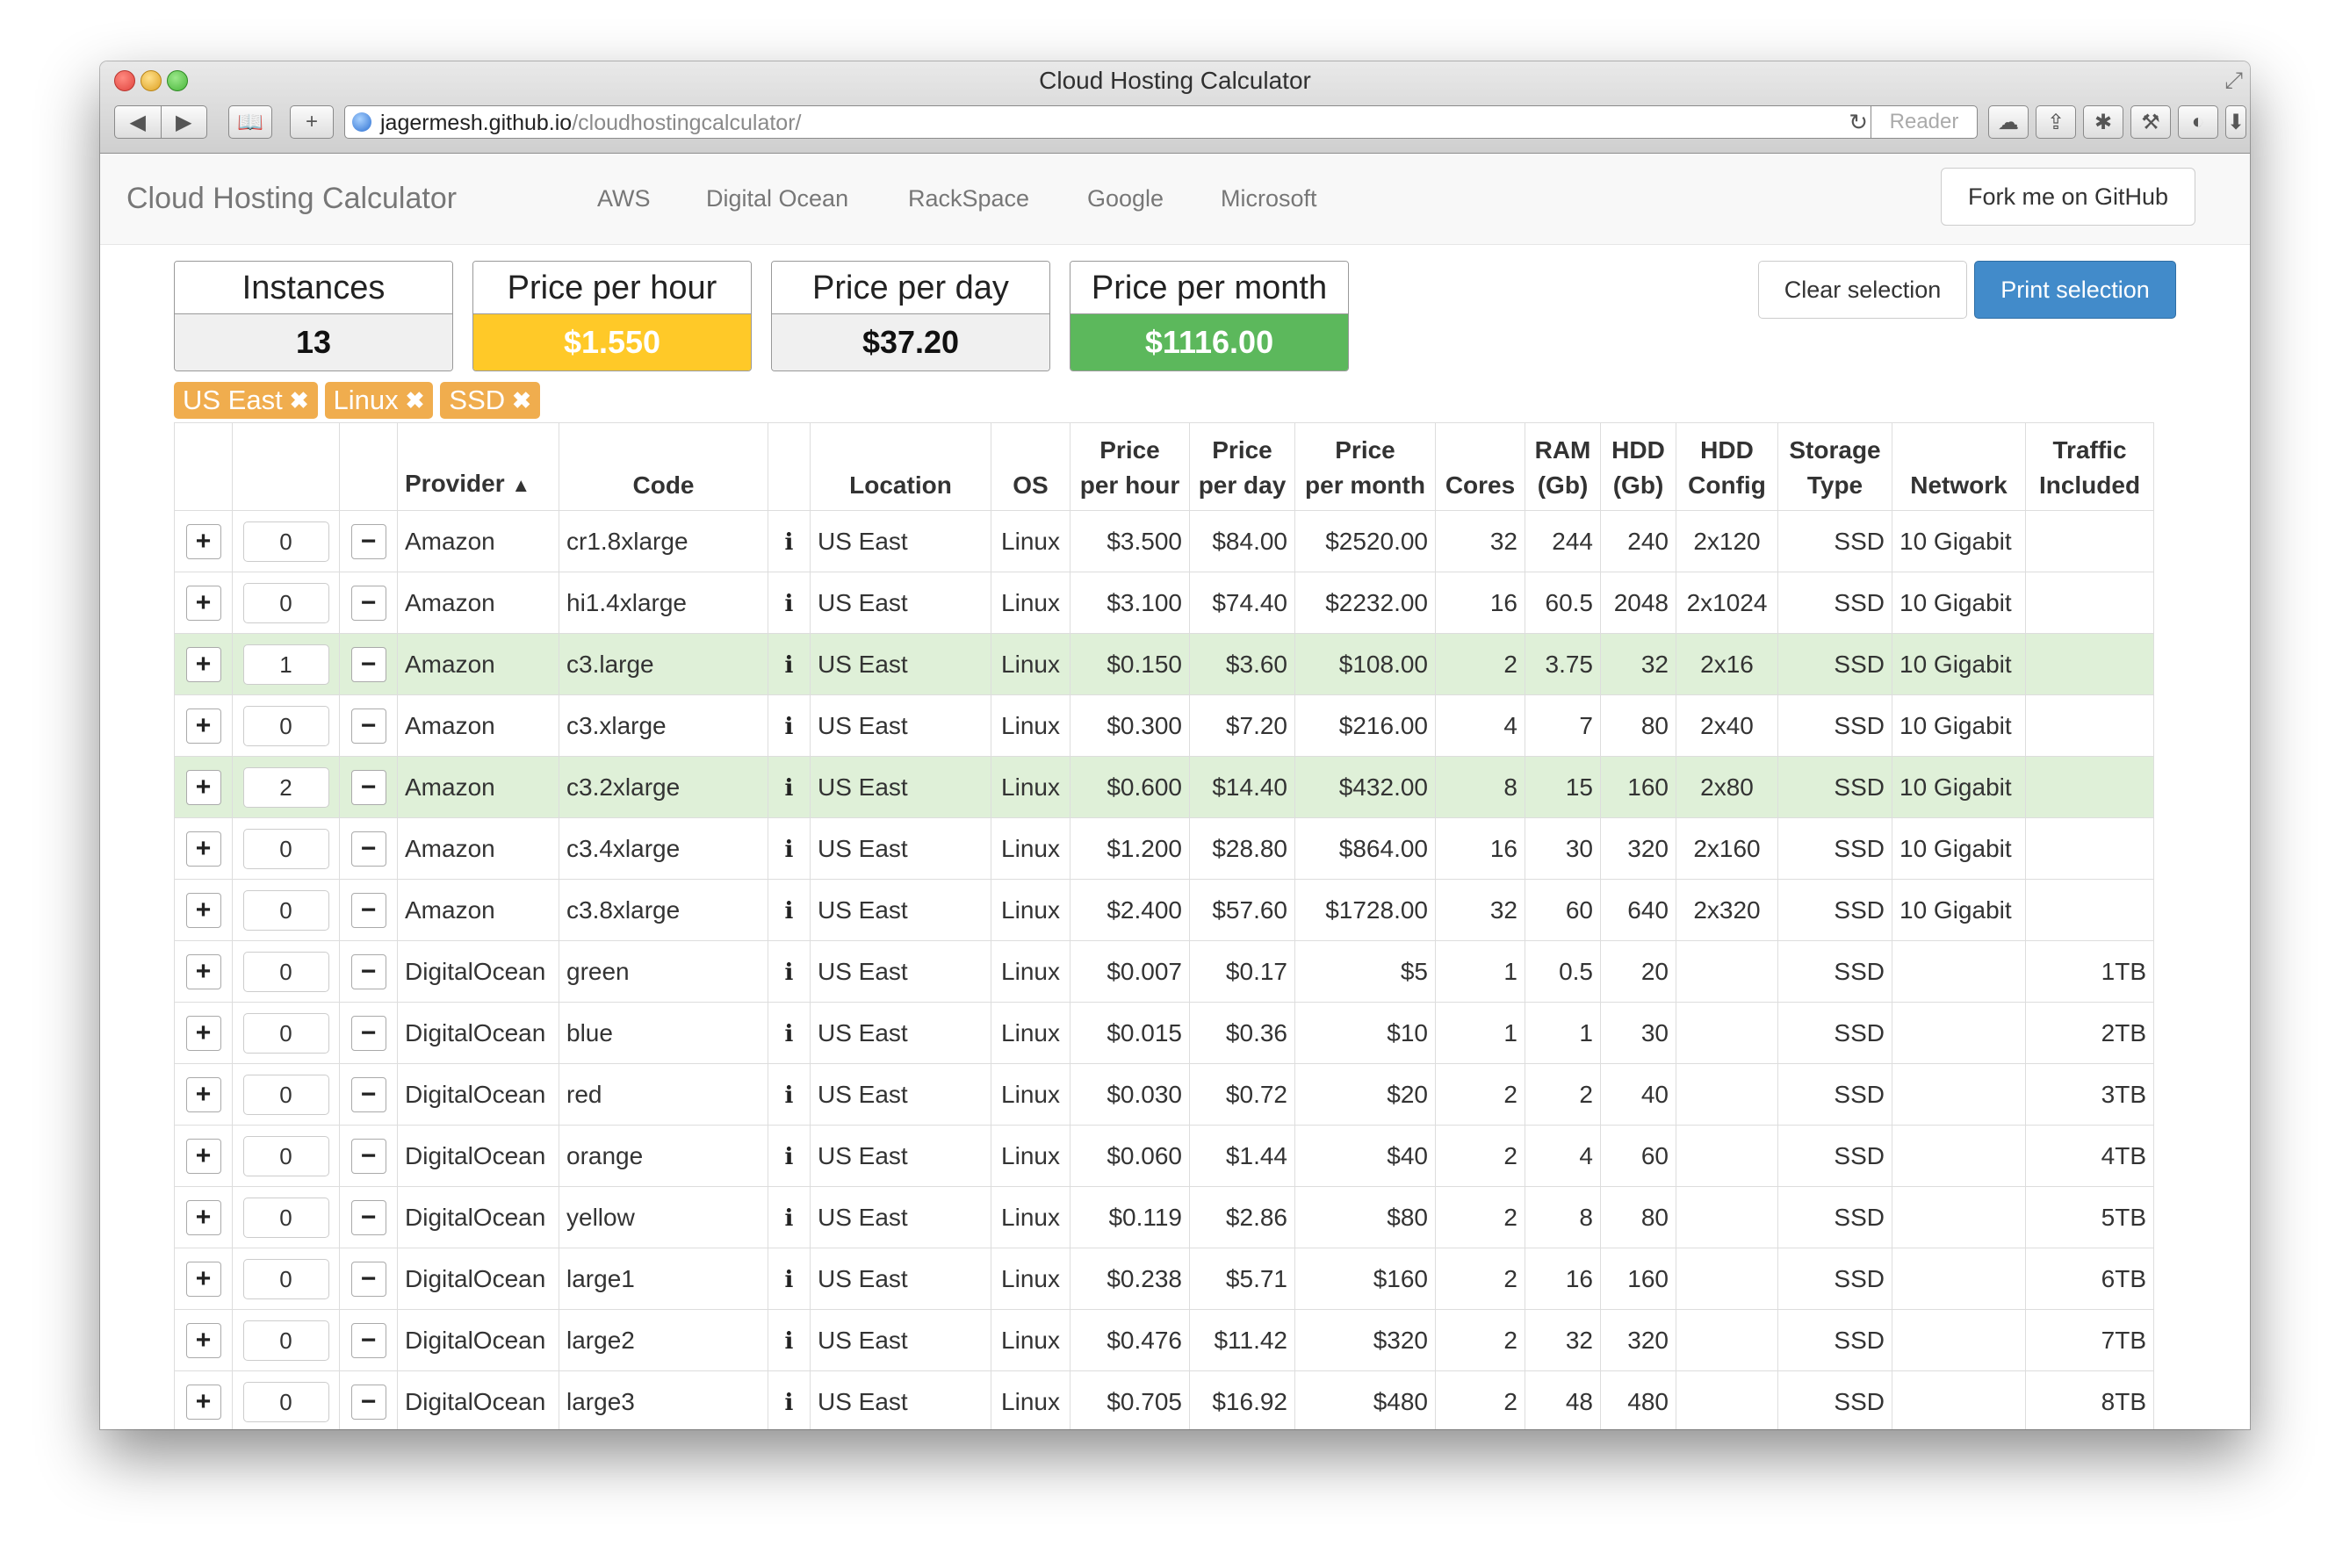 Image resolution: width=2350 pixels, height=1568 pixels. What do you see at coordinates (900, 466) in the screenshot?
I see `header-location: Location` at bounding box center [900, 466].